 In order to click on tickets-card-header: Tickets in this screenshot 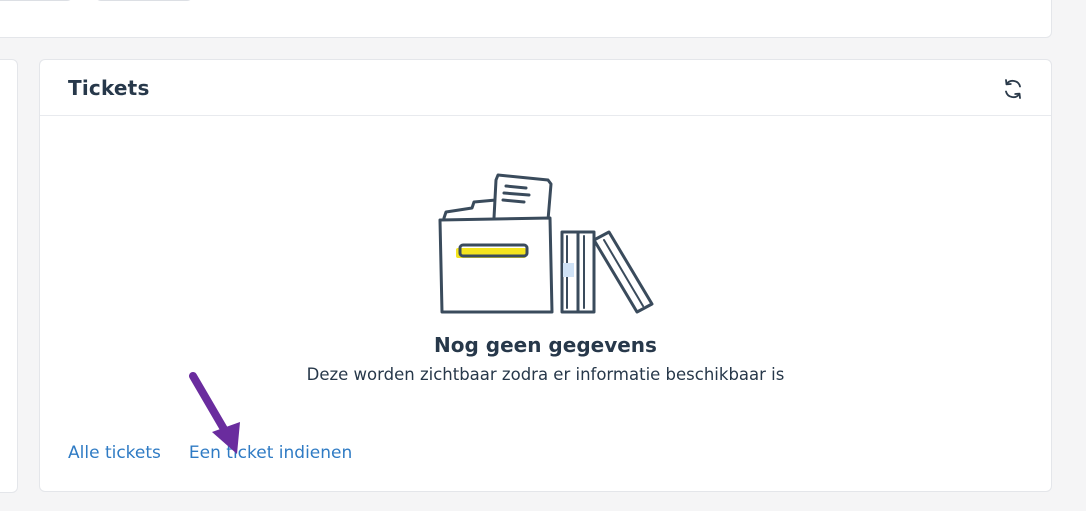, I will do `click(545, 88)`.